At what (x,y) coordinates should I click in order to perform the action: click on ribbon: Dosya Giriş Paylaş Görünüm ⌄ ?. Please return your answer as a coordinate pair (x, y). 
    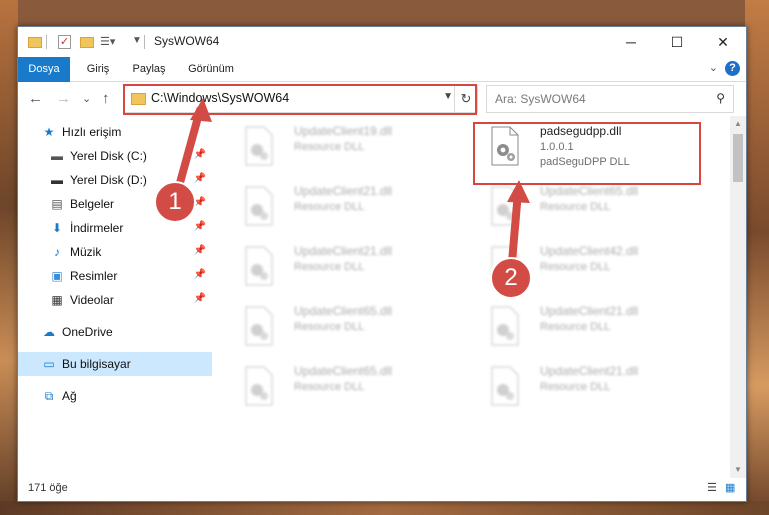
    Looking at the image, I should click on (382, 84).